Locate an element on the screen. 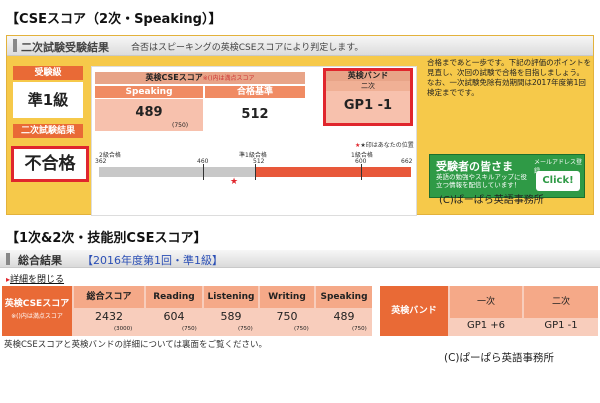  overall-title: 総合結果 is located at coordinates (40, 260).